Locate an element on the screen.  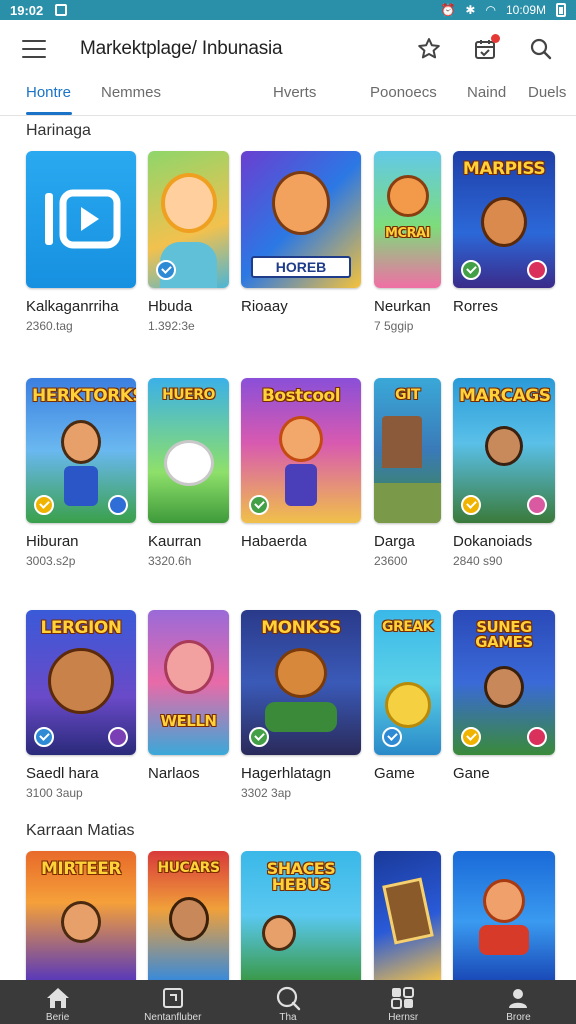
app-thumbnail: HERKTORKS is located at coordinates (81, 450).